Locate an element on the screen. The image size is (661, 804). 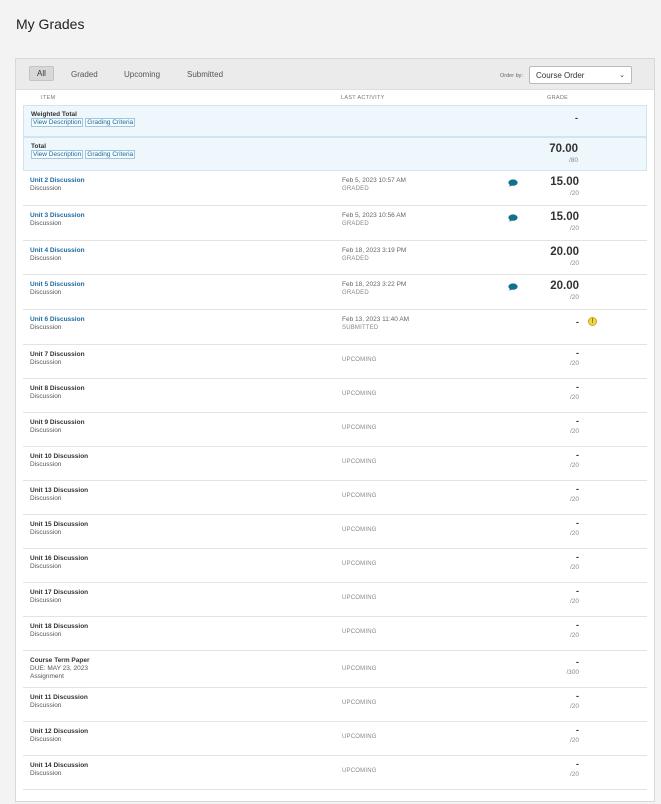
page-title: My Grades is located at coordinates (50, 24).